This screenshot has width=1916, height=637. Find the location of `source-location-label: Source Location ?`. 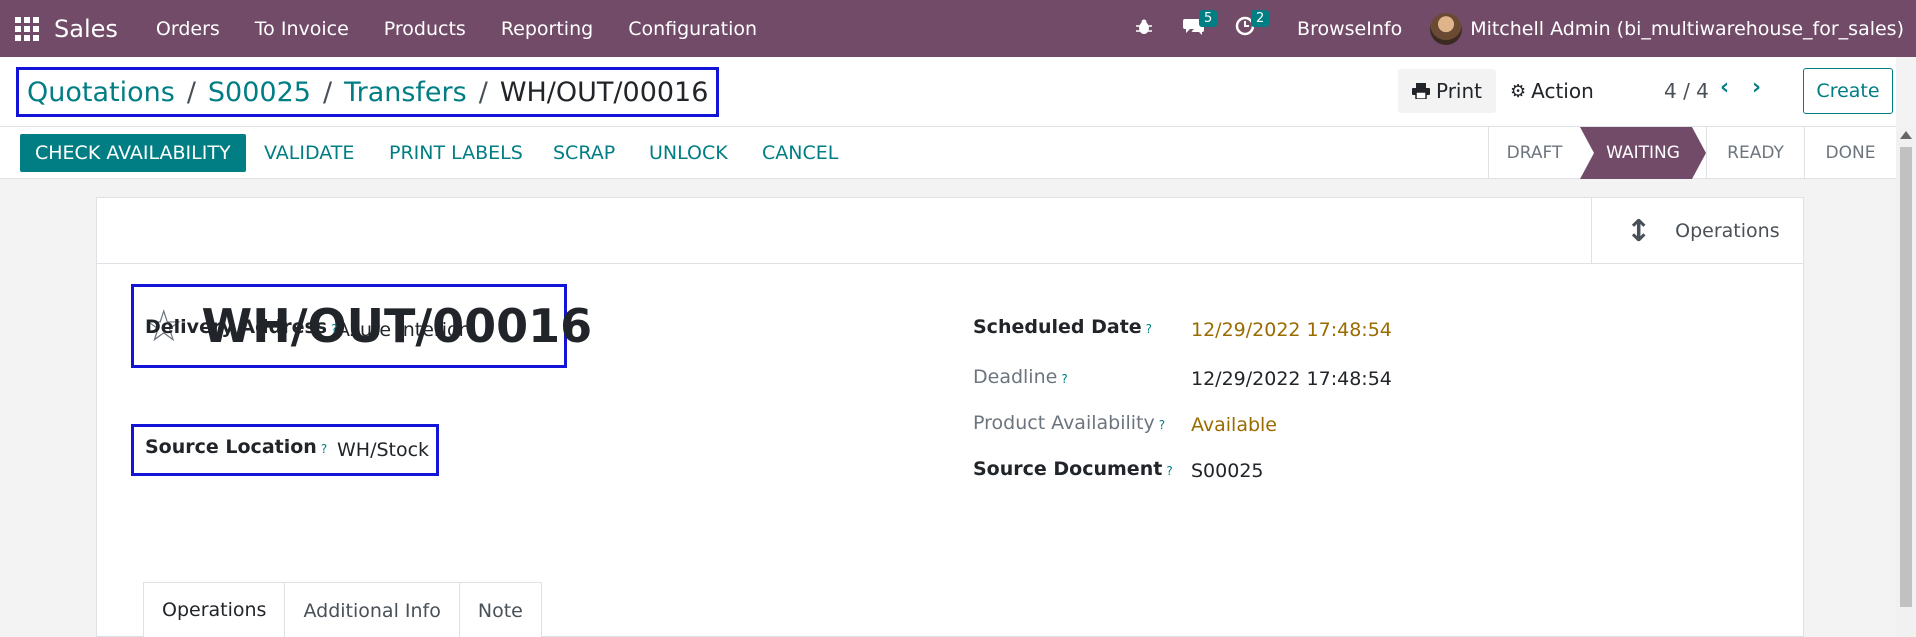

source-location-label: Source Location ? is located at coordinates (236, 447).